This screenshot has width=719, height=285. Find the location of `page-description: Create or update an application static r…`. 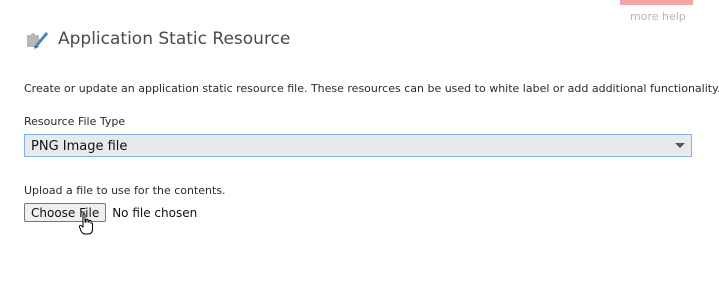

page-description: Create or update an application static r… is located at coordinates (371, 88).